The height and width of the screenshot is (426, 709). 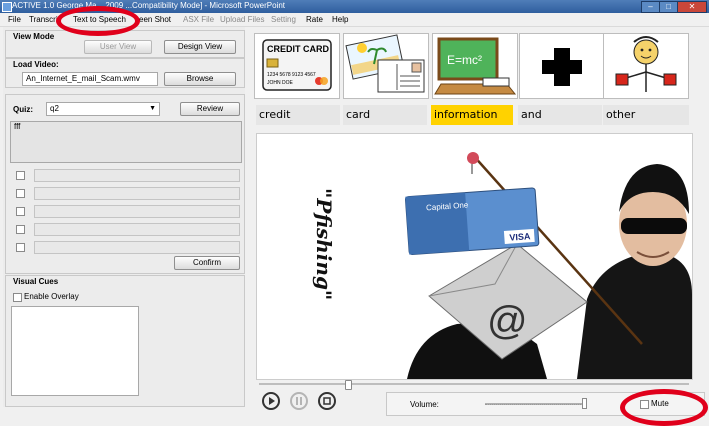 What do you see at coordinates (474, 384) in the screenshot?
I see `seek-bar` at bounding box center [474, 384].